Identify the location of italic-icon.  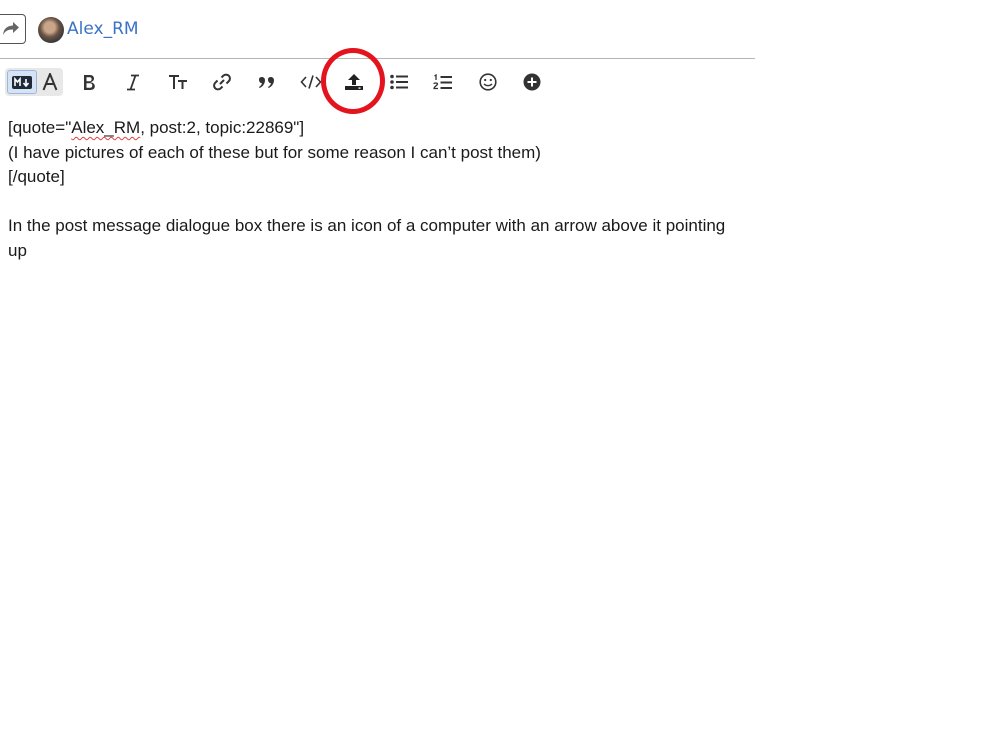
(133, 82).